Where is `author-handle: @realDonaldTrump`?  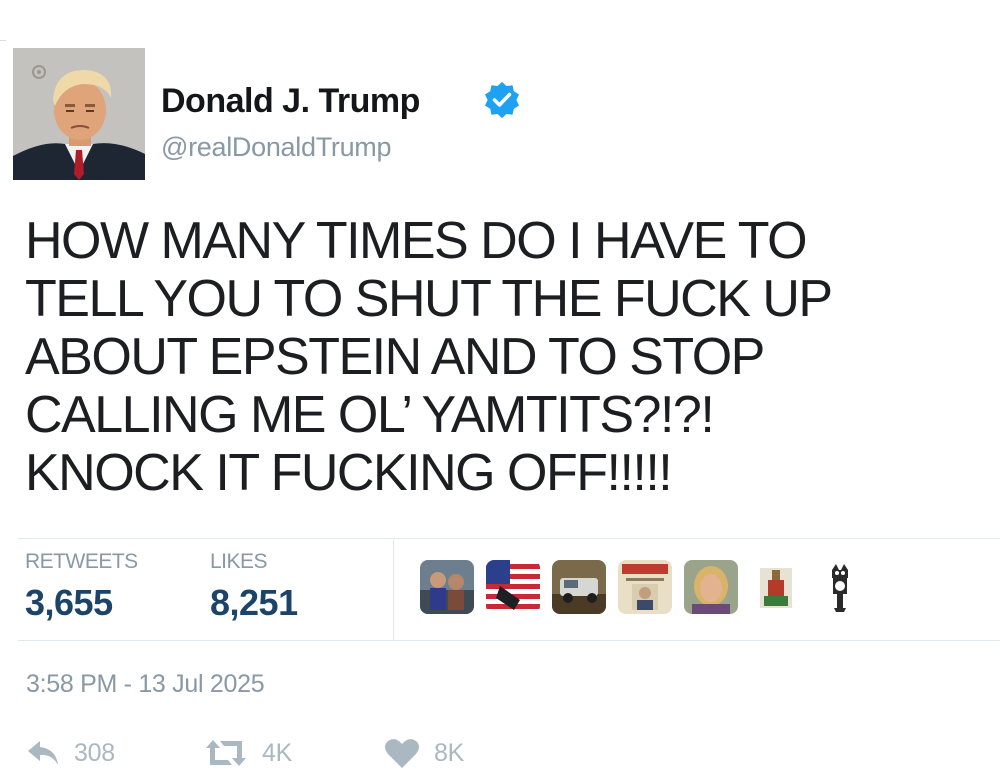
author-handle: @realDonaldTrump is located at coordinates (276, 147).